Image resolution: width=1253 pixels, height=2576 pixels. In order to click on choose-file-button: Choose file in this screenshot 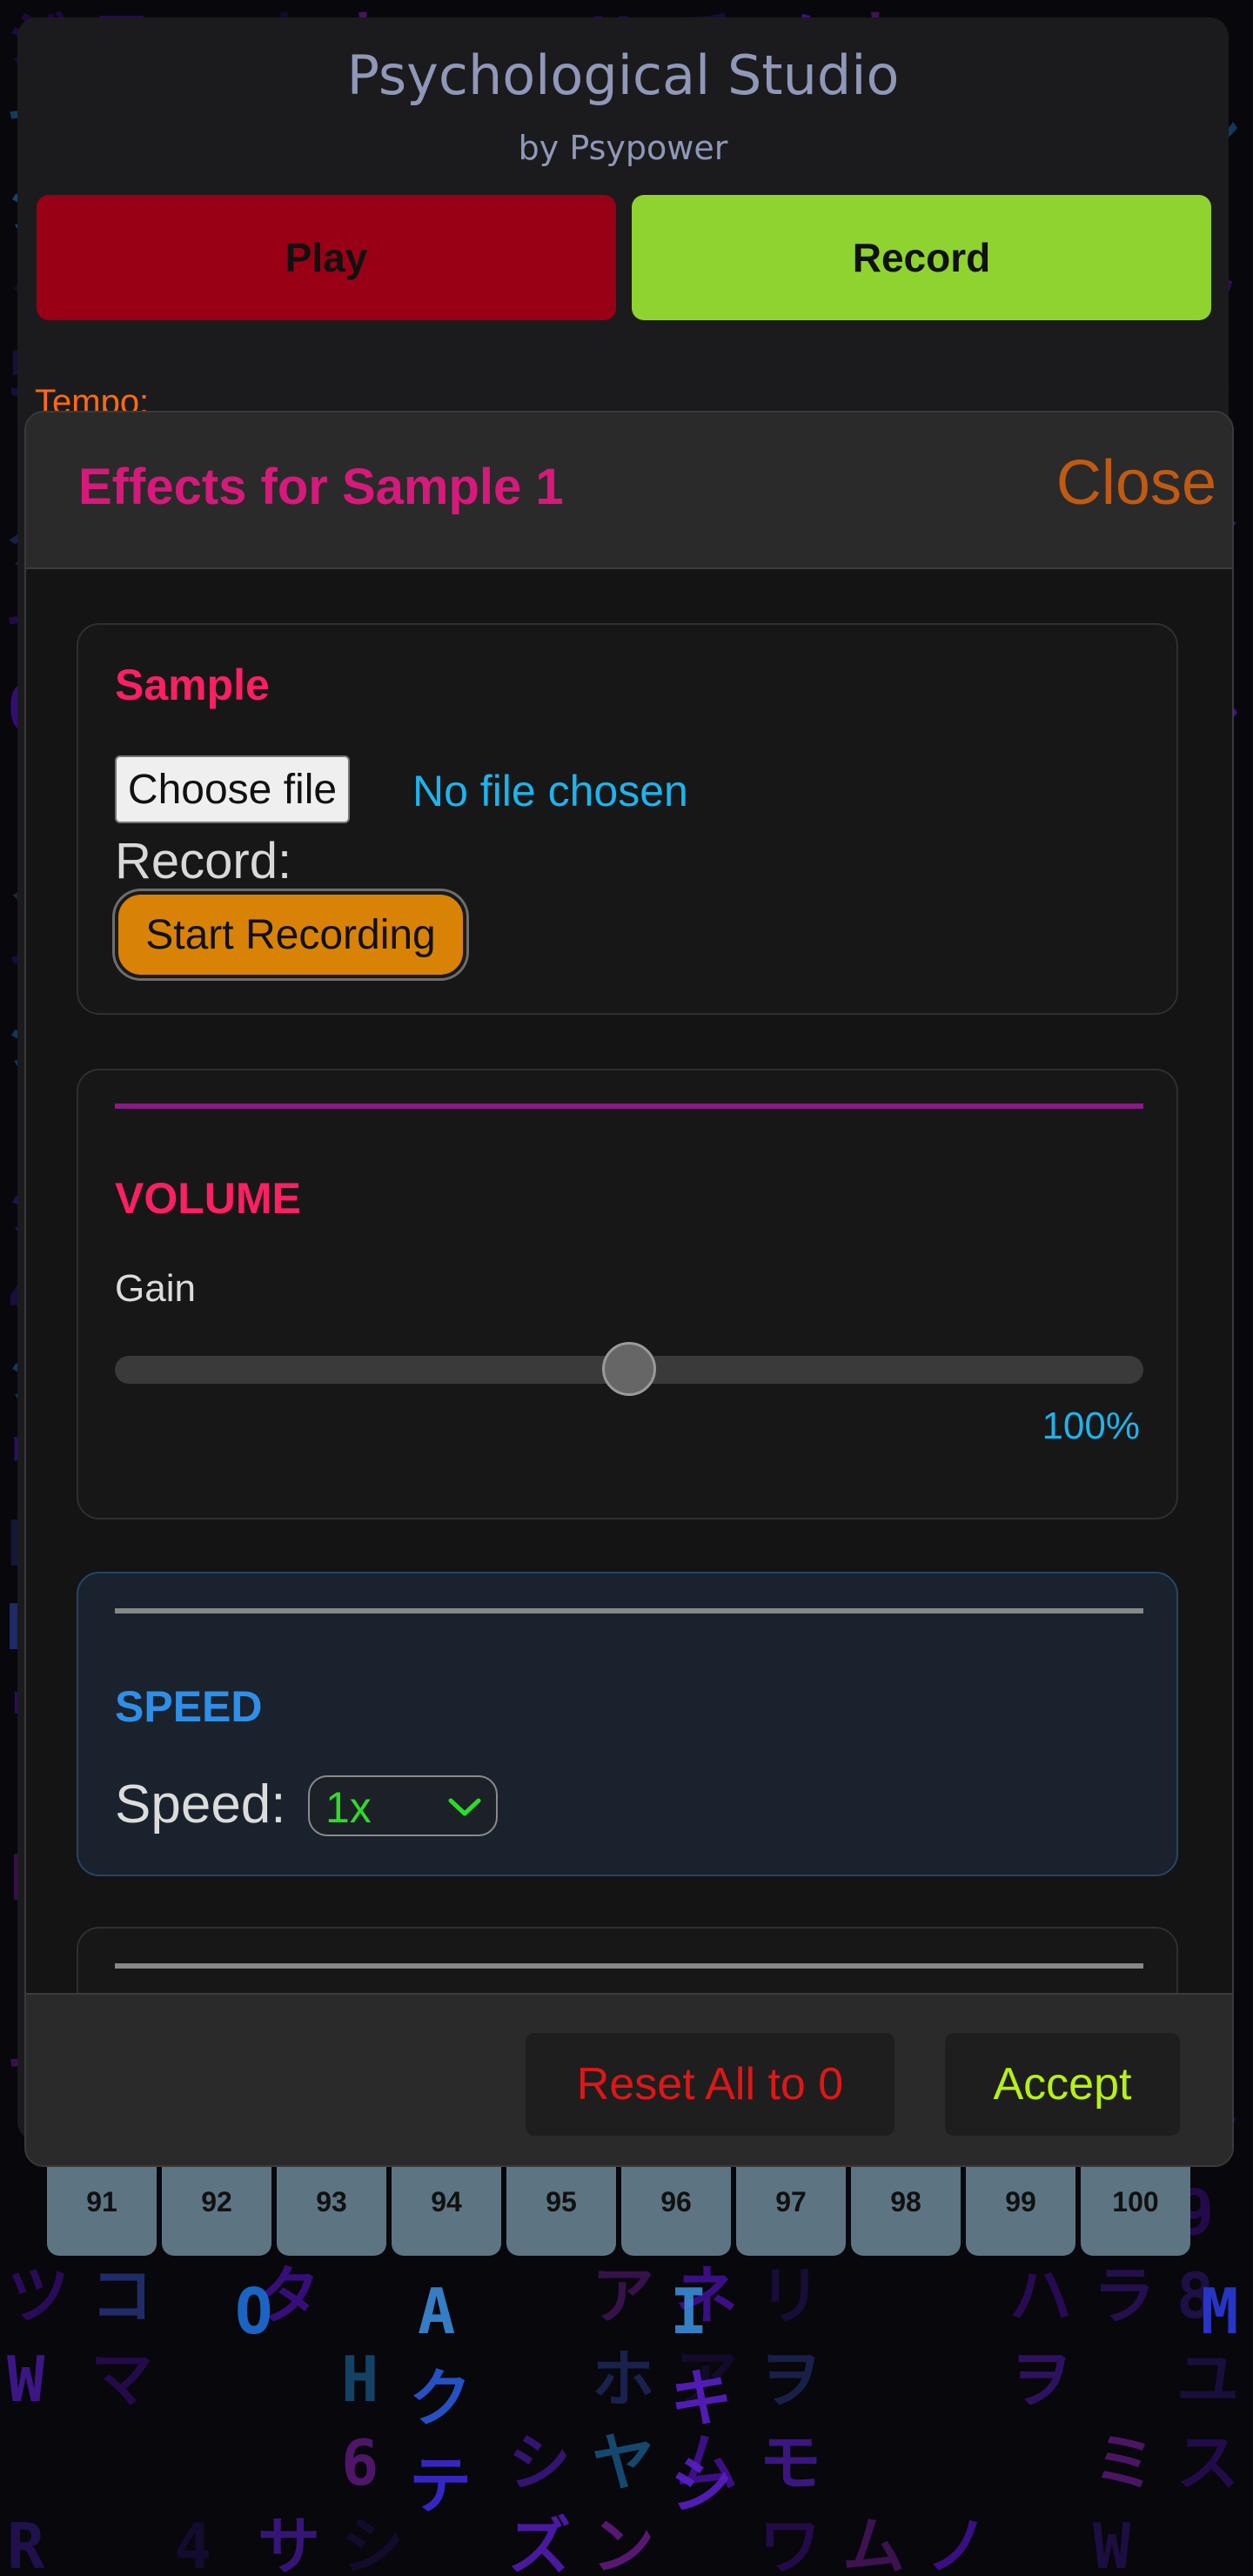, I will do `click(233, 789)`.